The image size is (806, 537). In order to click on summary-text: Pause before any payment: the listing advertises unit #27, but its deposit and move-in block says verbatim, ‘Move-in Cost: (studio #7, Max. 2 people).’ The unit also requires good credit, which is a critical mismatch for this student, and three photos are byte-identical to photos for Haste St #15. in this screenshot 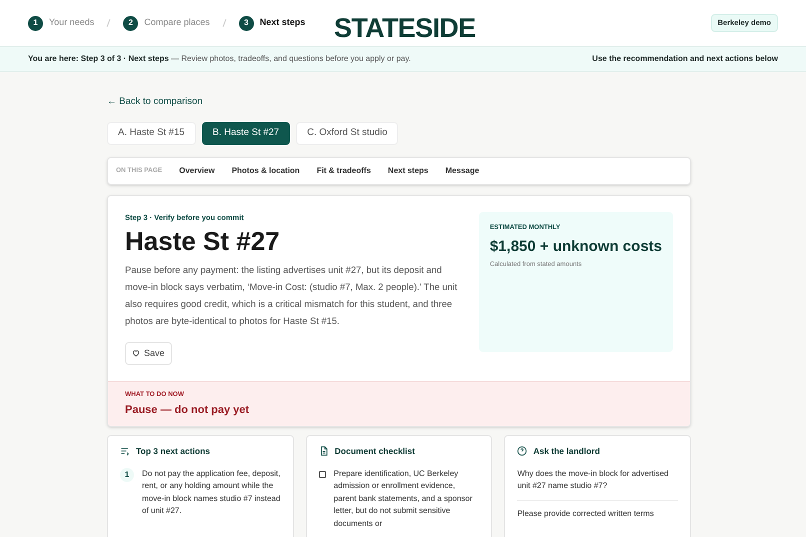, I will do `click(291, 296)`.